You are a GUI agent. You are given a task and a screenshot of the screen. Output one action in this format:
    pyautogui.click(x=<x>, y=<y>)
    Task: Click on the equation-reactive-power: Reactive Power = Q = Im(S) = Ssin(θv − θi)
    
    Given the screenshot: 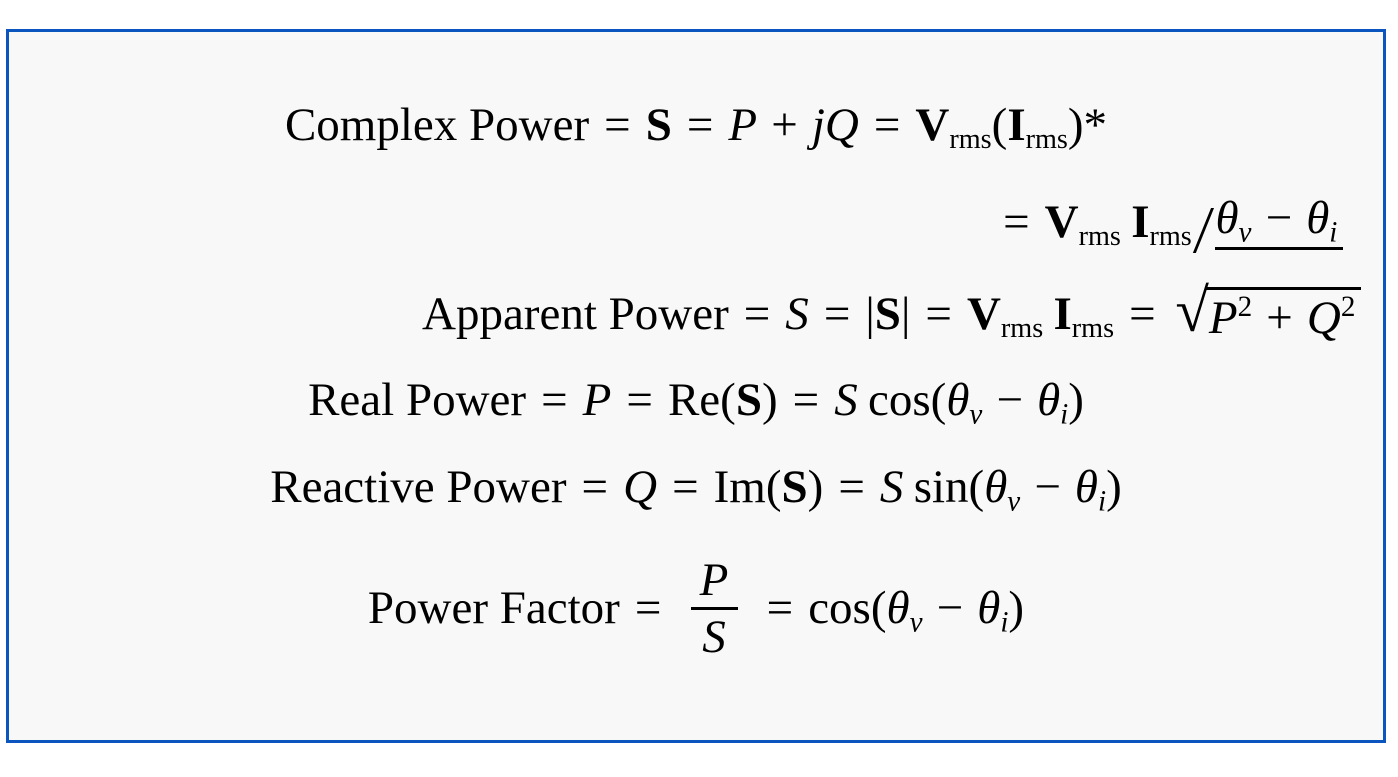 What is the action you would take?
    pyautogui.click(x=696, y=489)
    